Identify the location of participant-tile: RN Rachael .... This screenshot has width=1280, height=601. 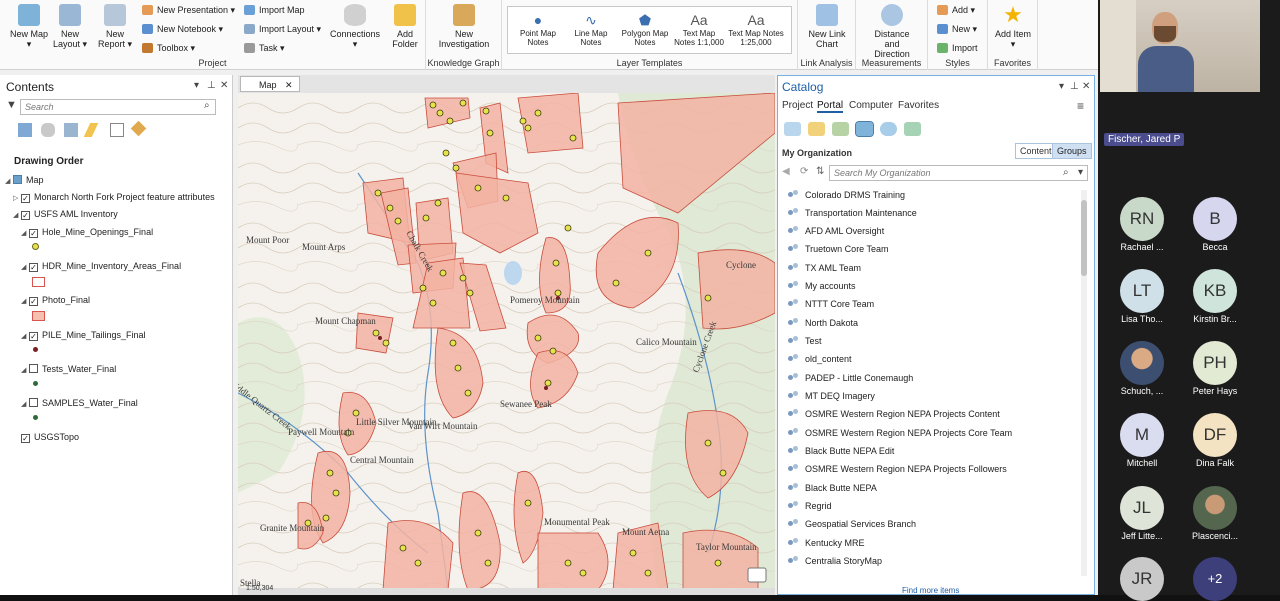
(1142, 224).